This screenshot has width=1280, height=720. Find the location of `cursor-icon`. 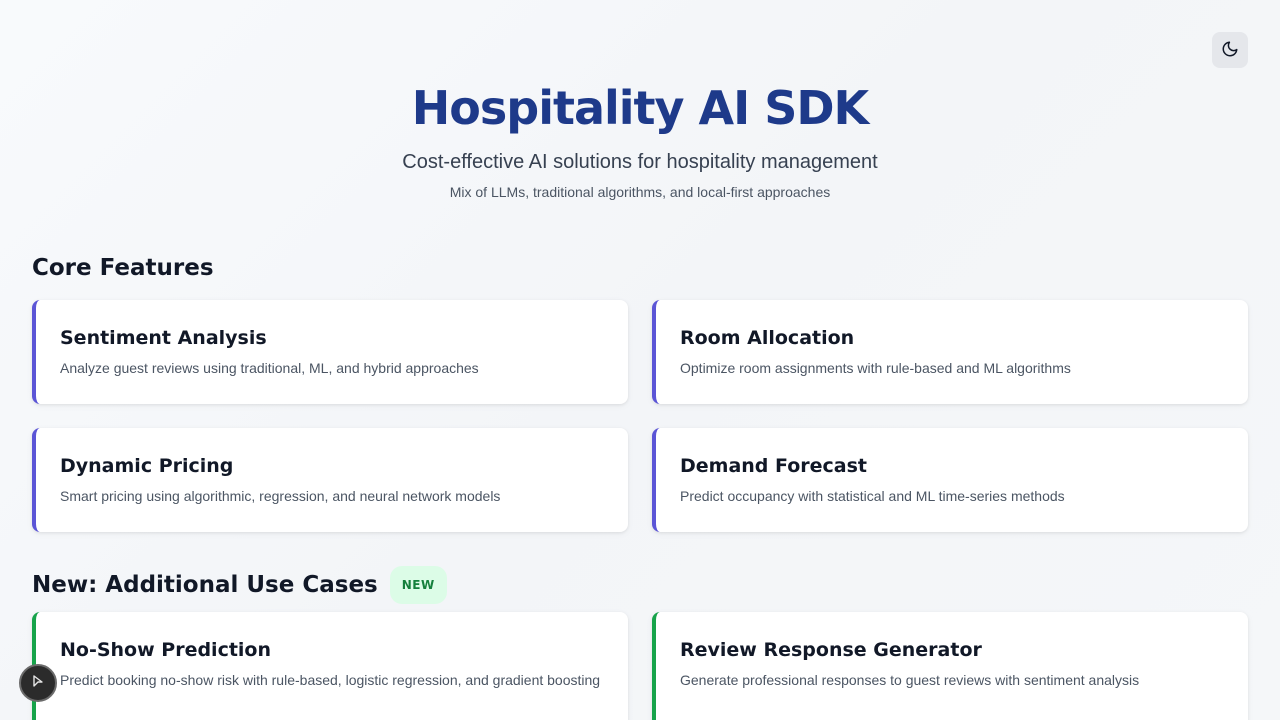

cursor-icon is located at coordinates (38, 683).